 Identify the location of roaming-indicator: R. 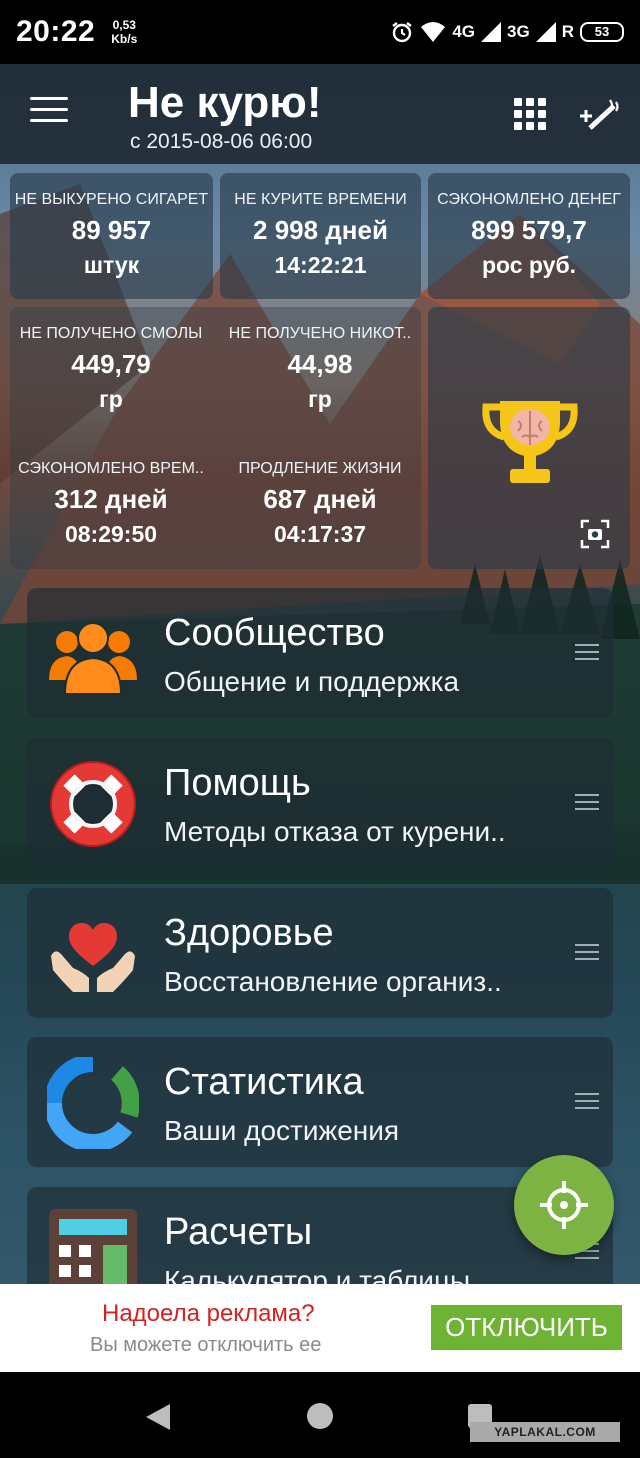
(567, 31).